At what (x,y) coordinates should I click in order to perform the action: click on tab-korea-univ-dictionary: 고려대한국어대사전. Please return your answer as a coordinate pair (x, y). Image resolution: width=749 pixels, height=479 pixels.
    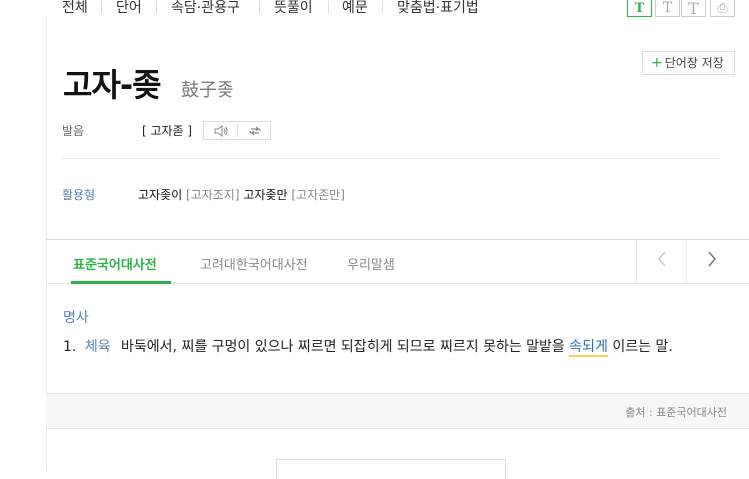
    Looking at the image, I should click on (254, 263).